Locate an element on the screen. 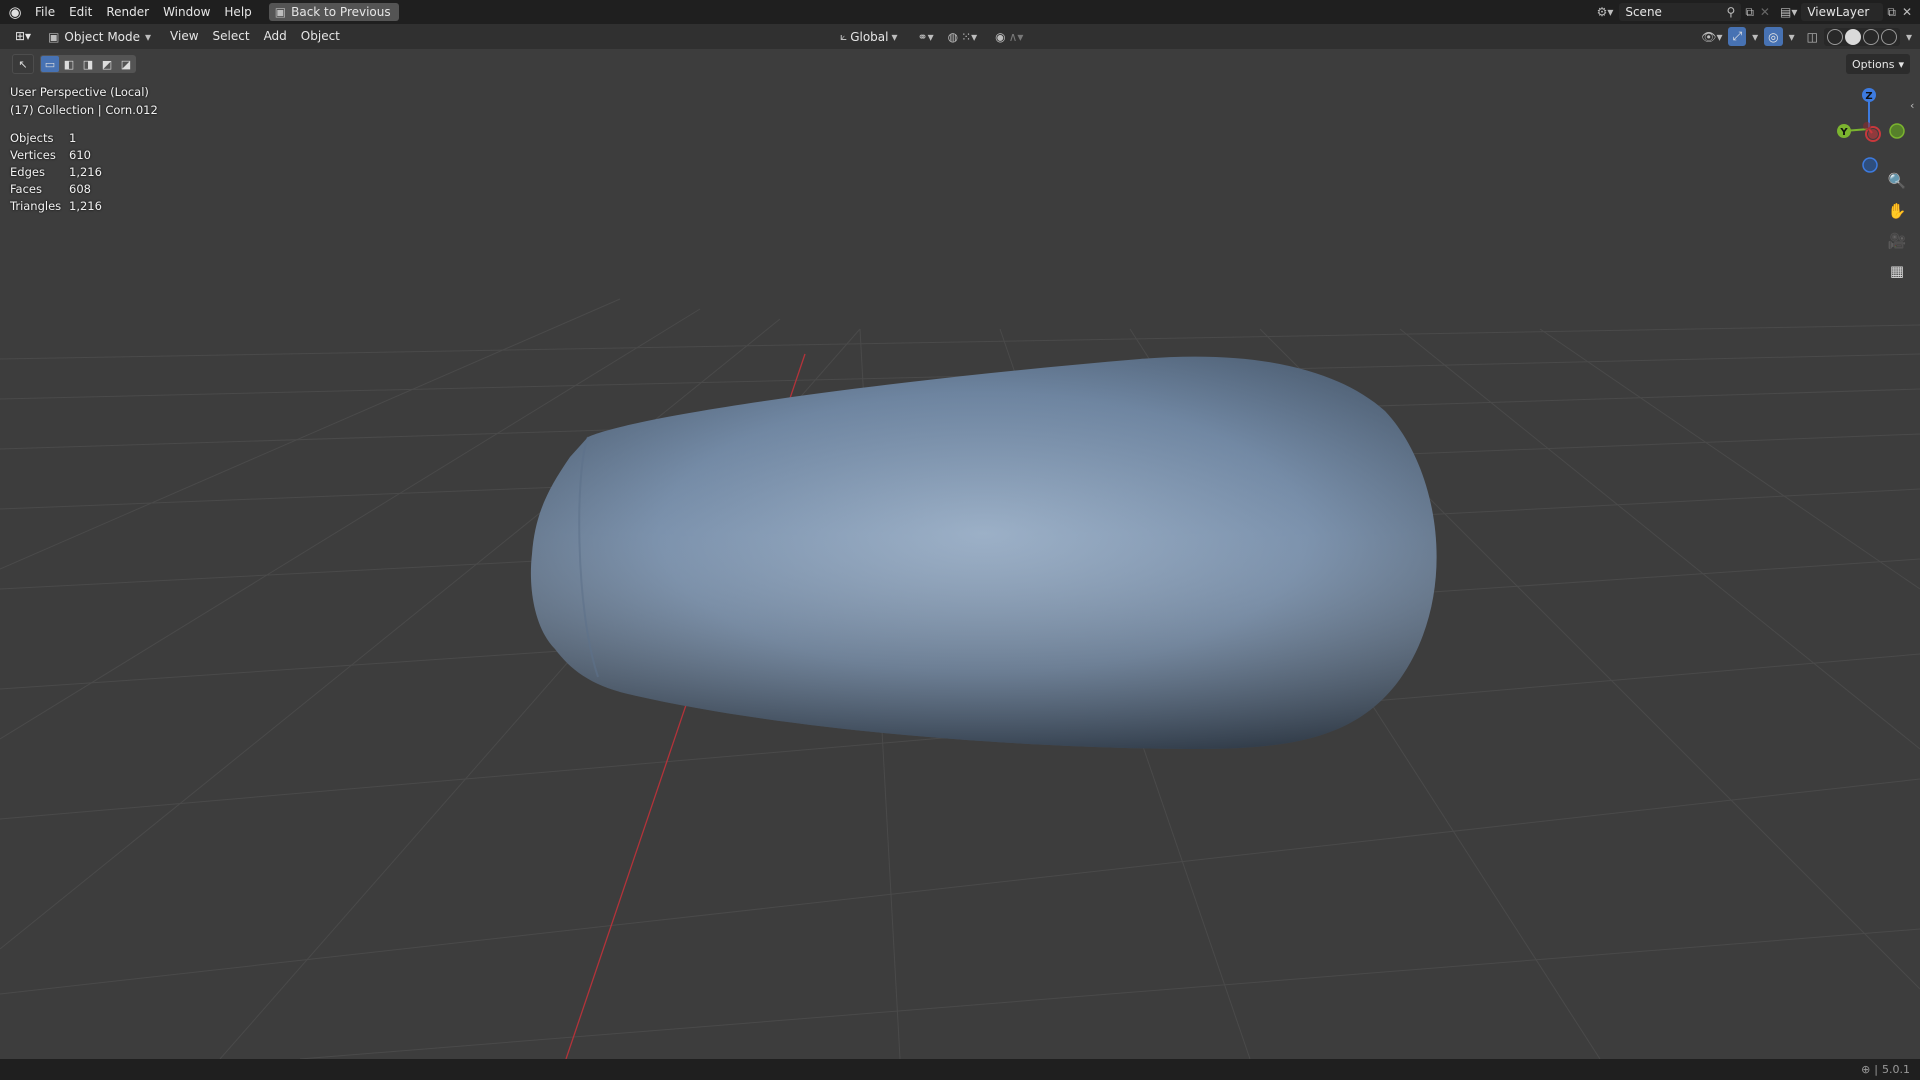 The width and height of the screenshot is (1920, 1080). status-bar: ⊕ | 5.0.1 is located at coordinates (960, 1069).